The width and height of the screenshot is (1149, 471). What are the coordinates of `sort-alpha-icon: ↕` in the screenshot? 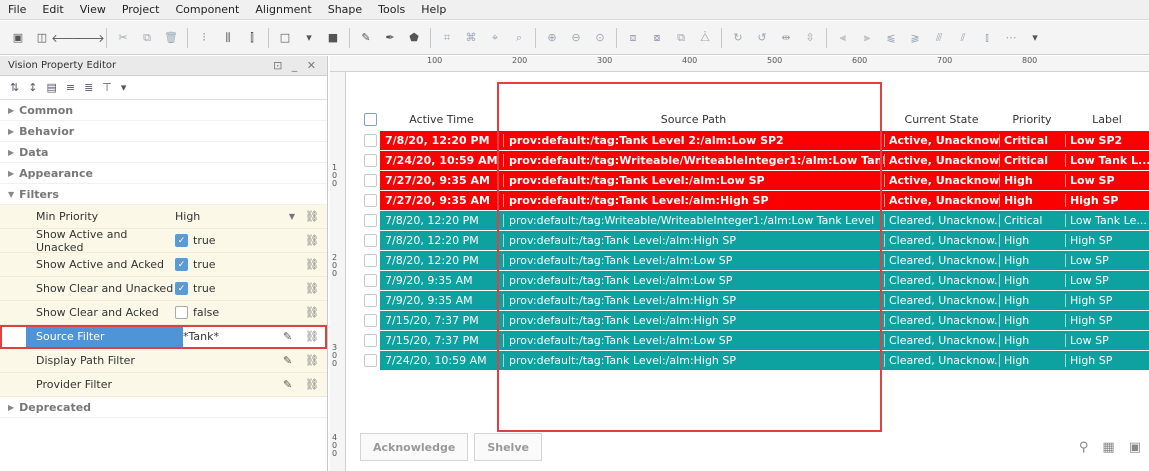 It's located at (32, 87).